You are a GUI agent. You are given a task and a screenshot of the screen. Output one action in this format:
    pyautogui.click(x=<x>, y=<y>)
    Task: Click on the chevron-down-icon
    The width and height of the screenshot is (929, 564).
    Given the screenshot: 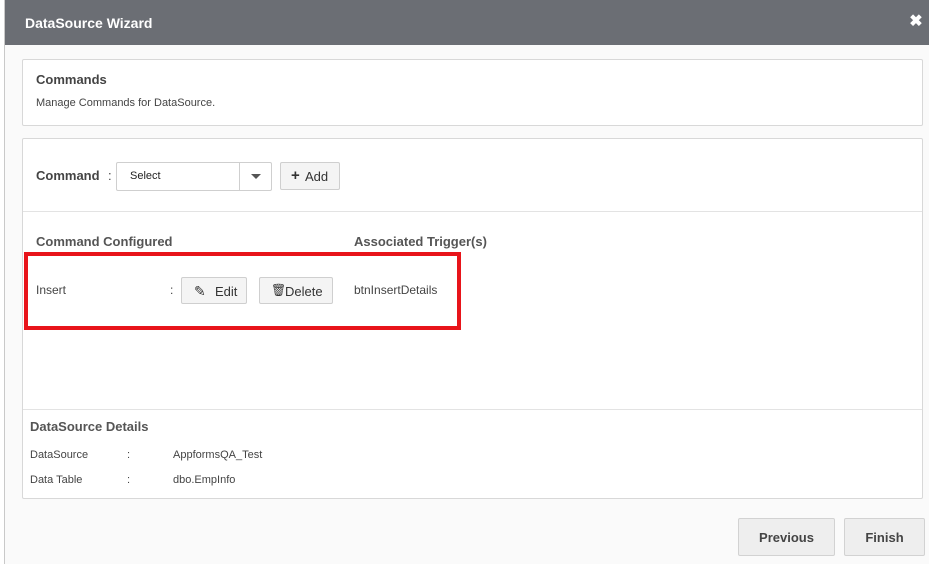 What is the action you would take?
    pyautogui.click(x=256, y=176)
    